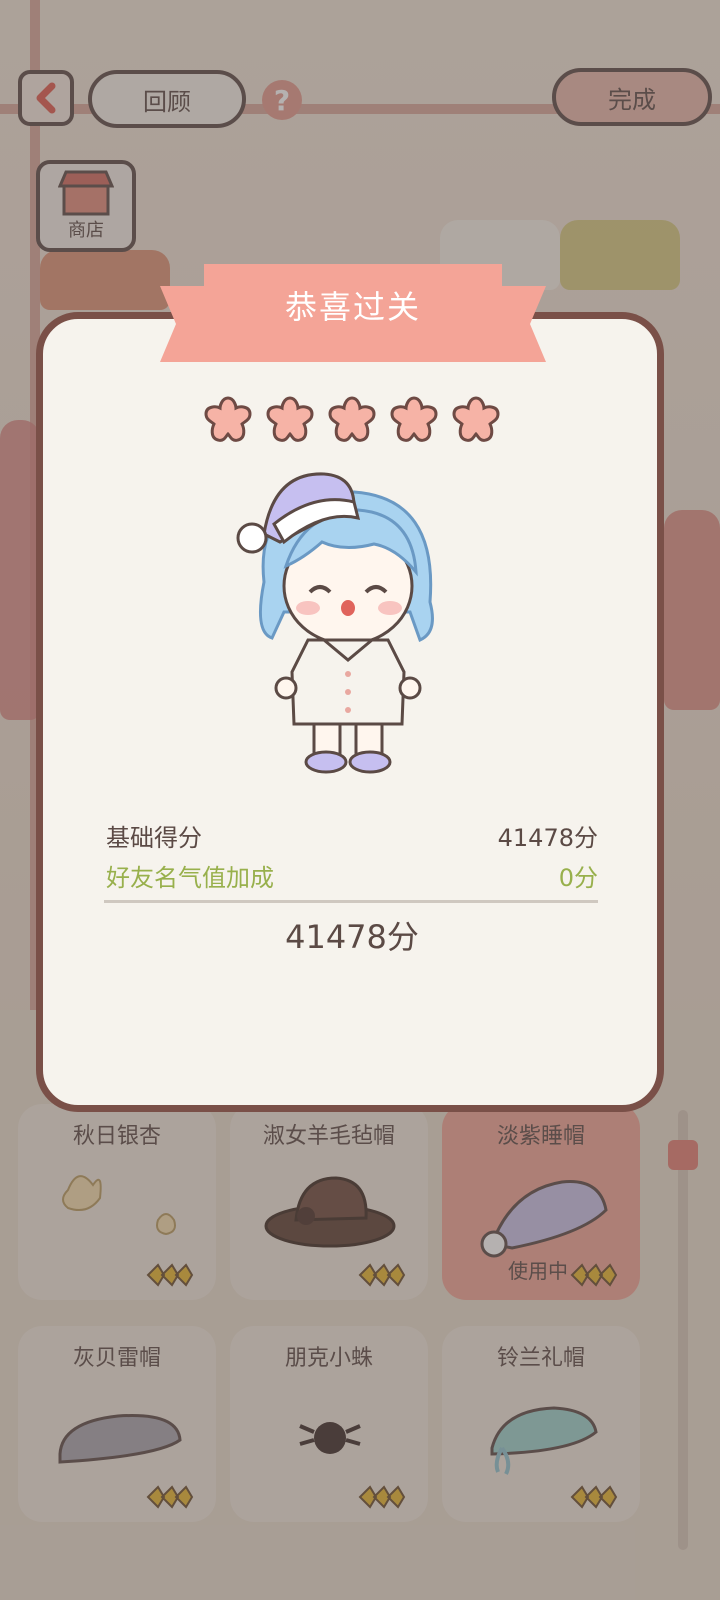 Image resolution: width=720 pixels, height=1600 pixels. Describe the element at coordinates (352, 307) in the screenshot. I see `dialog-title: 恭喜过关` at that location.